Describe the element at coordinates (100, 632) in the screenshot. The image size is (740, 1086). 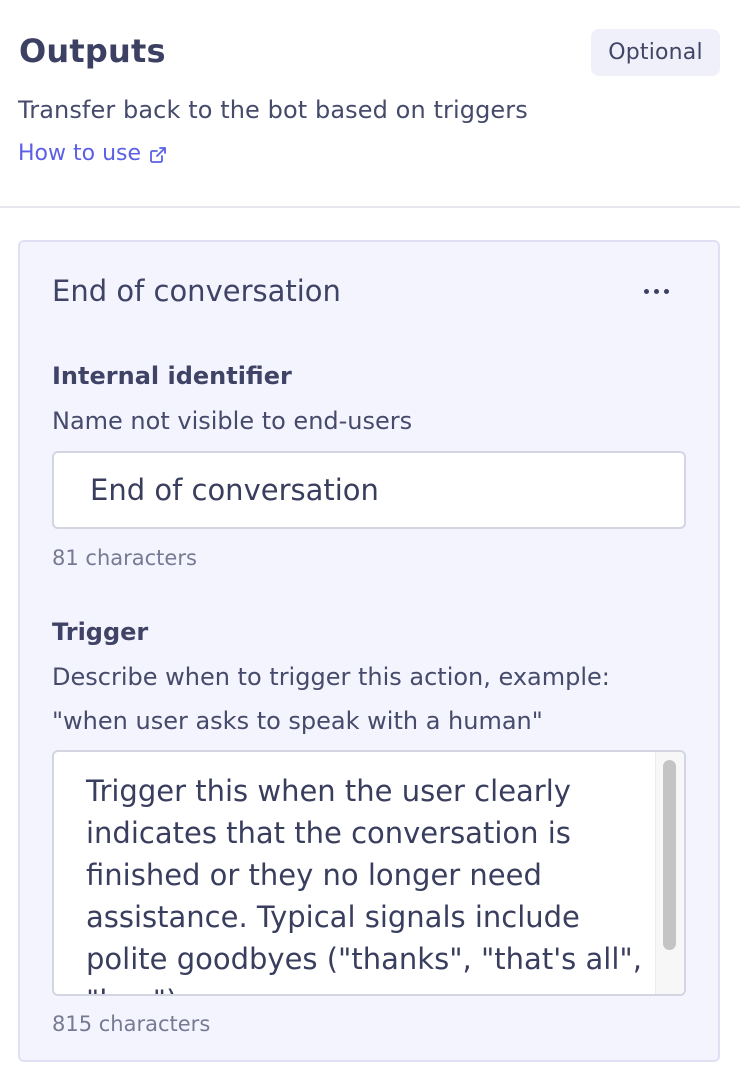
I see `trigger-label: Trigger` at that location.